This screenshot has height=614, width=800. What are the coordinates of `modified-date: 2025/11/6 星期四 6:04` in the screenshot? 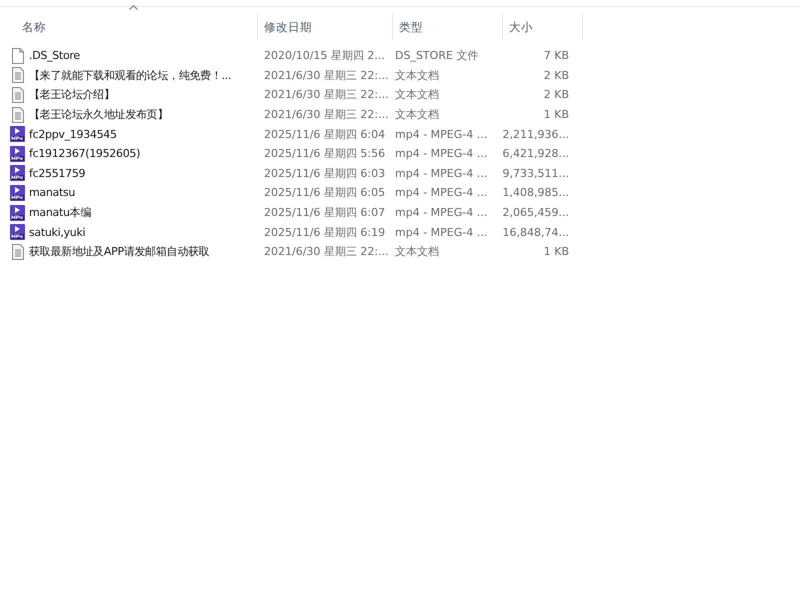 It's located at (324, 134).